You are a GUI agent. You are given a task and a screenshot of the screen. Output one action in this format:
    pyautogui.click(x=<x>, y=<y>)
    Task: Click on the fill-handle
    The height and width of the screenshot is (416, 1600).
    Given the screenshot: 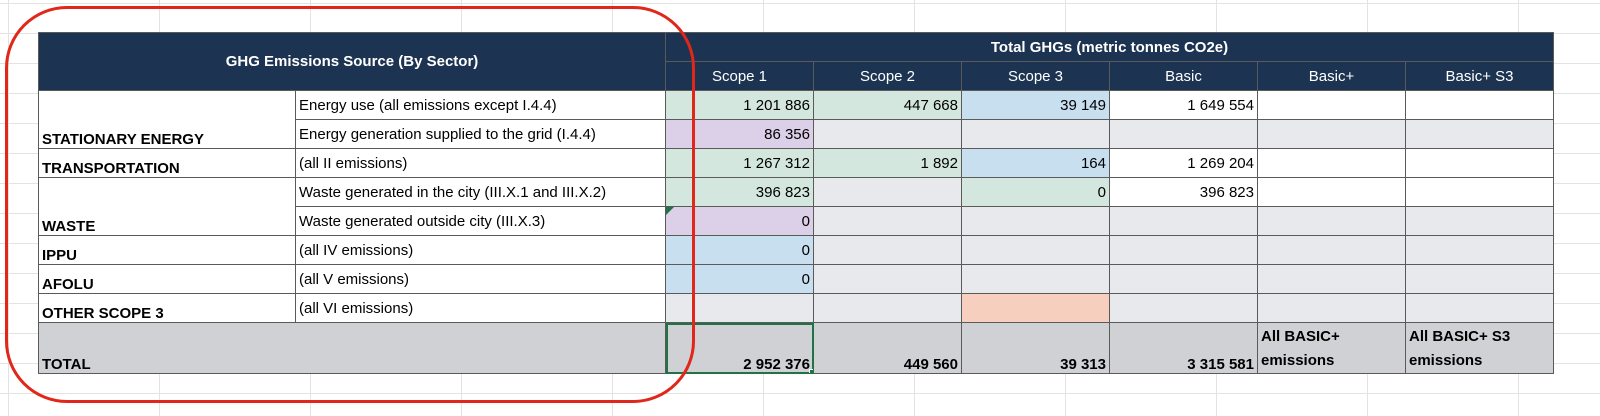 What is the action you would take?
    pyautogui.click(x=811, y=371)
    